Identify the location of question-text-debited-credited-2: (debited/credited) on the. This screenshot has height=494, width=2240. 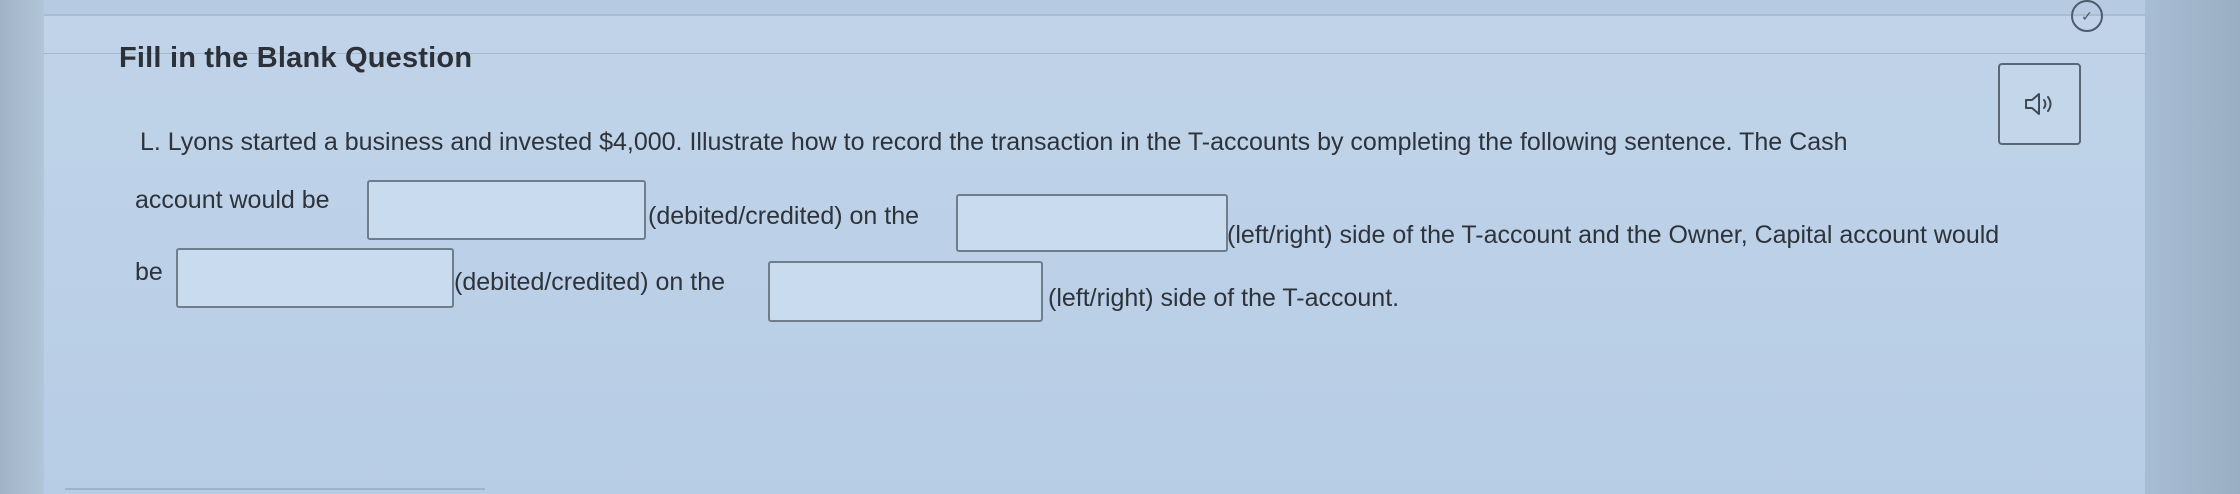
(590, 282).